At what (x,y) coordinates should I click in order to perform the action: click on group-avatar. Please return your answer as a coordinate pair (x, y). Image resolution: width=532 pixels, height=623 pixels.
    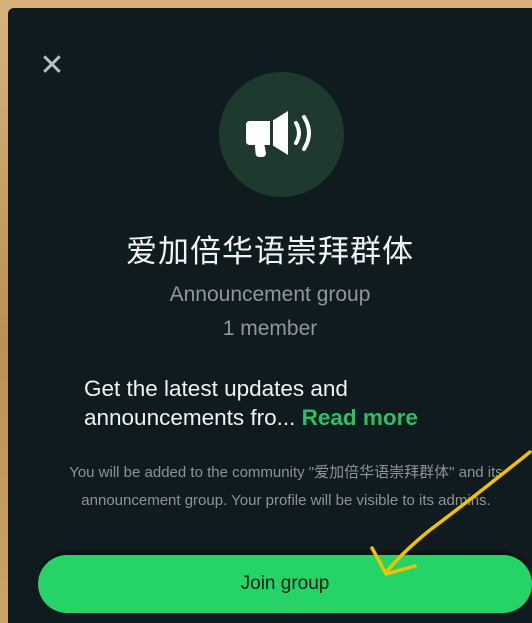
    Looking at the image, I should click on (281, 134).